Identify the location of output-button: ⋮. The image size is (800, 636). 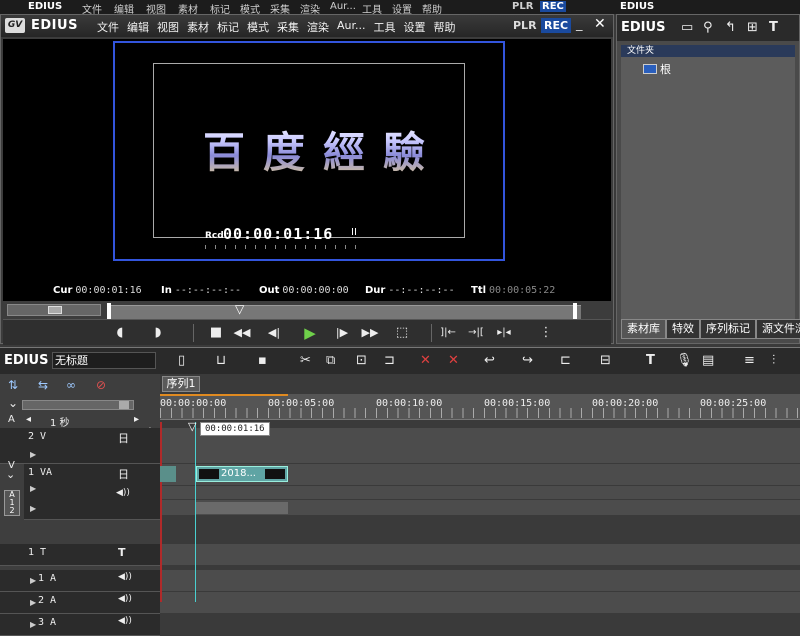
(546, 333).